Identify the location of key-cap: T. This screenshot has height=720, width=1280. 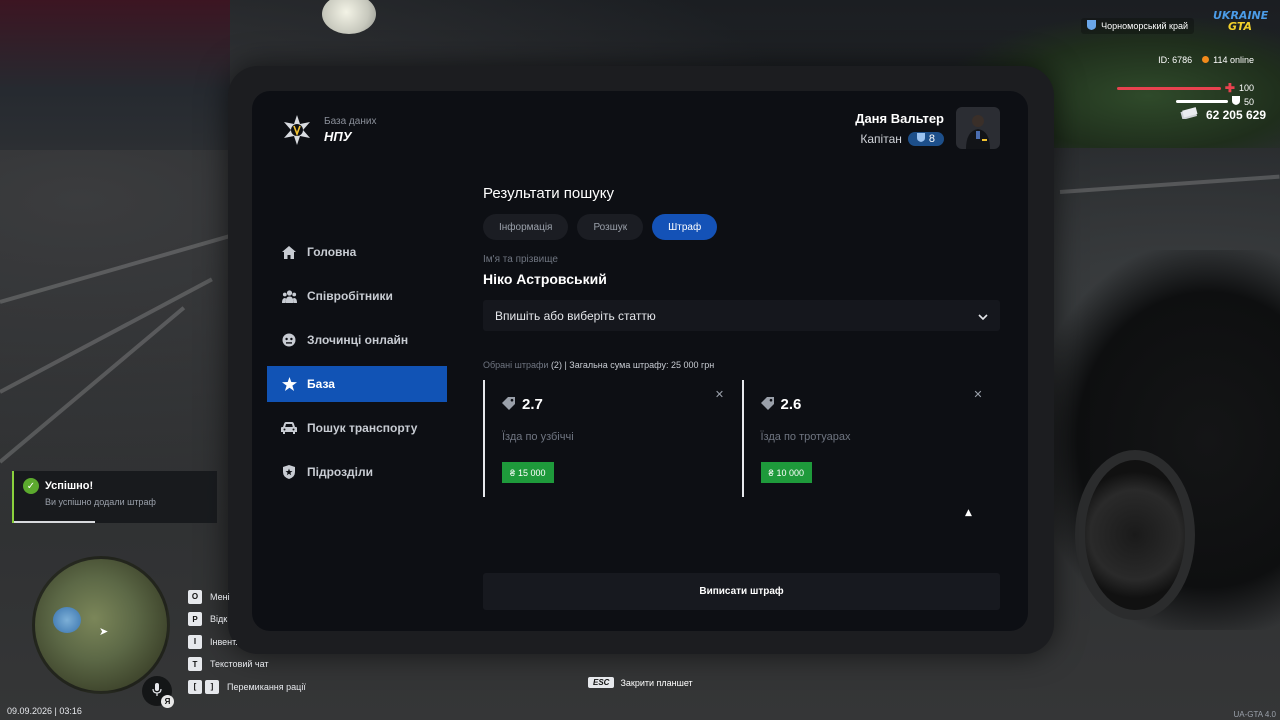
(195, 664).